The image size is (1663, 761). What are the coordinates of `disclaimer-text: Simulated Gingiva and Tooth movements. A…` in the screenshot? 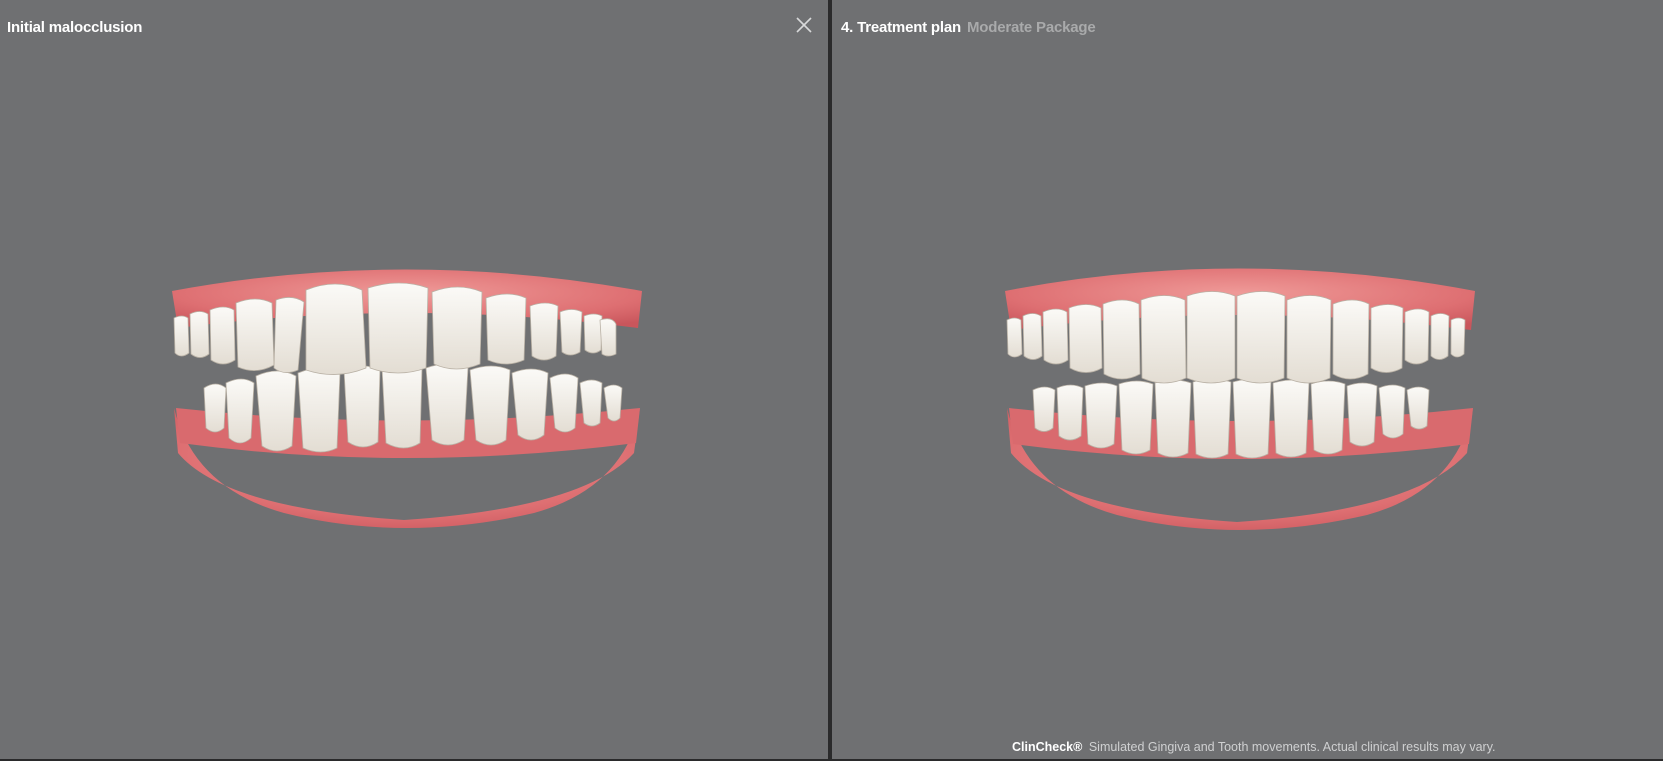 It's located at (1292, 747).